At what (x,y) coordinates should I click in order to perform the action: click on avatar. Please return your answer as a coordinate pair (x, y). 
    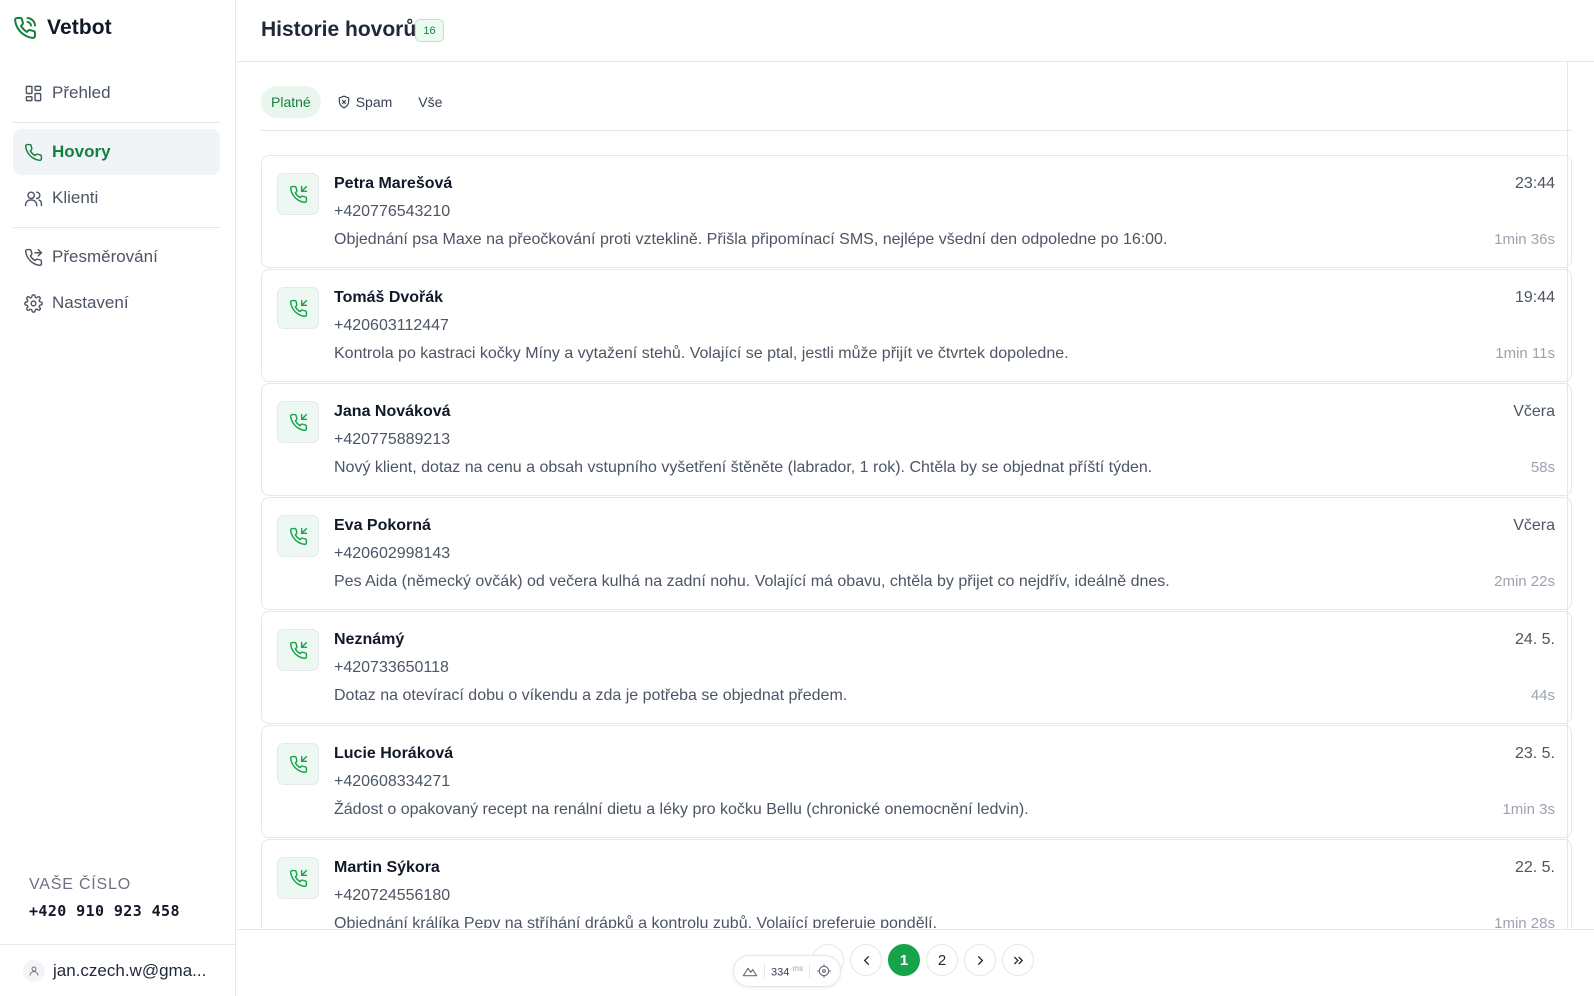
    Looking at the image, I should click on (34, 971).